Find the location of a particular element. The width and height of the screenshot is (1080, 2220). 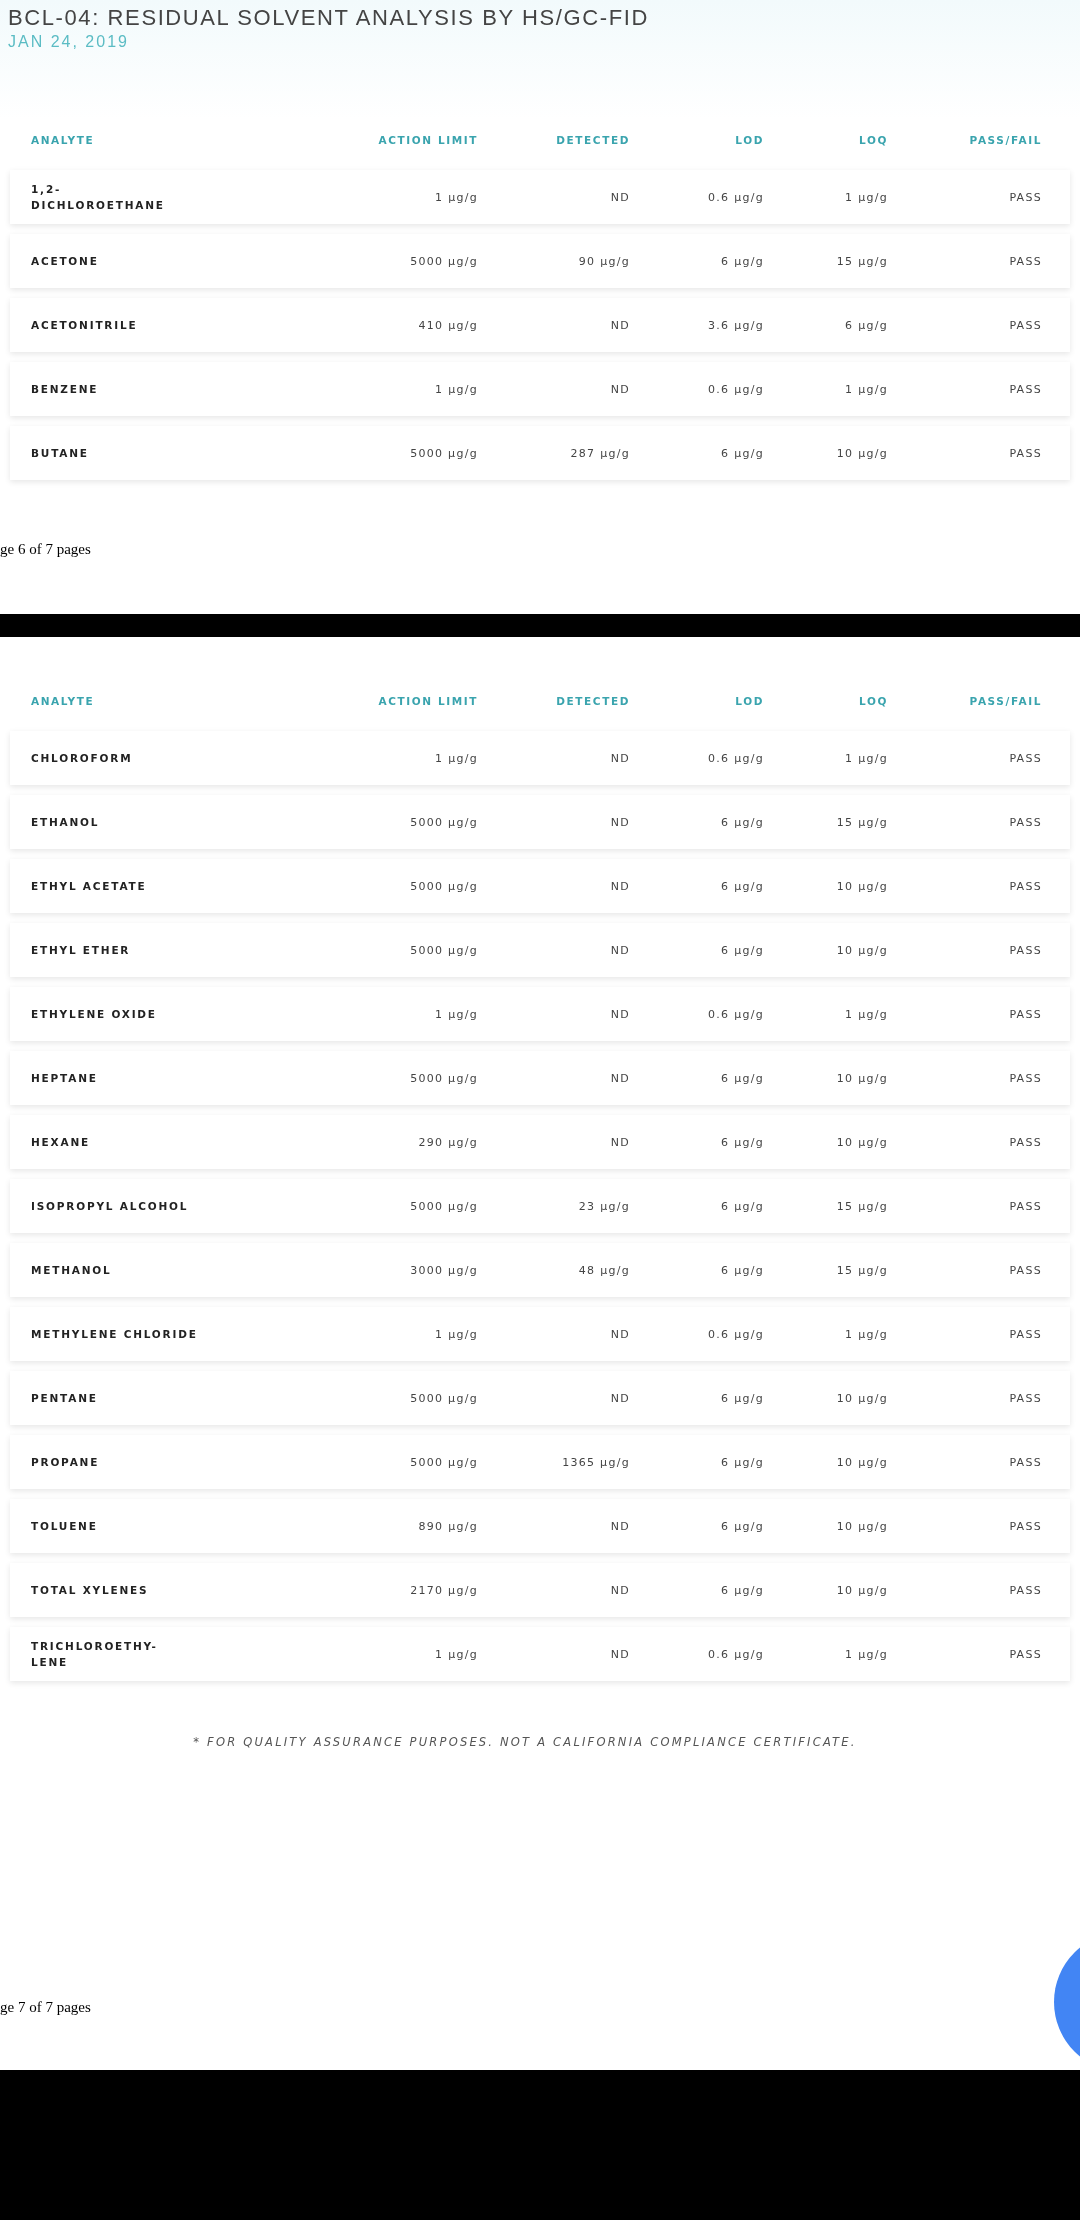

analyte-name: ETHANOL is located at coordinates (66, 822).